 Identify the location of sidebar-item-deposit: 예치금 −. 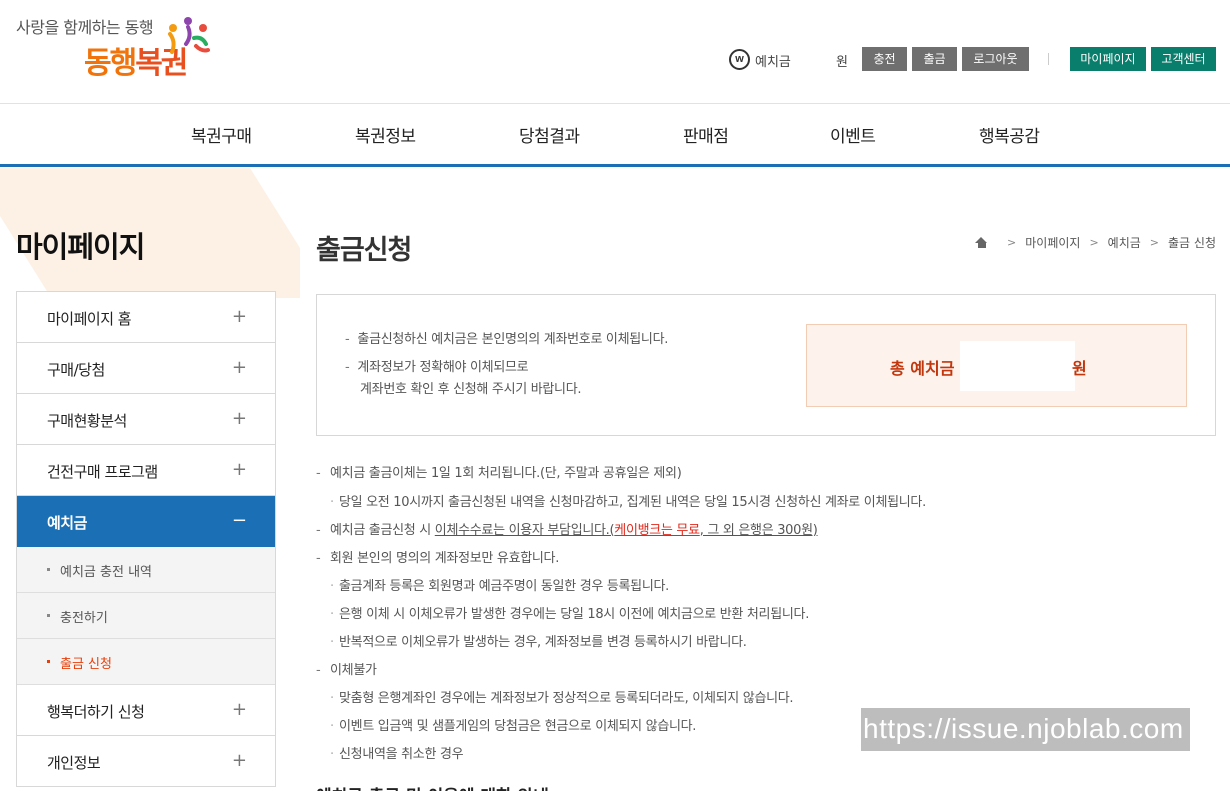
(146, 521).